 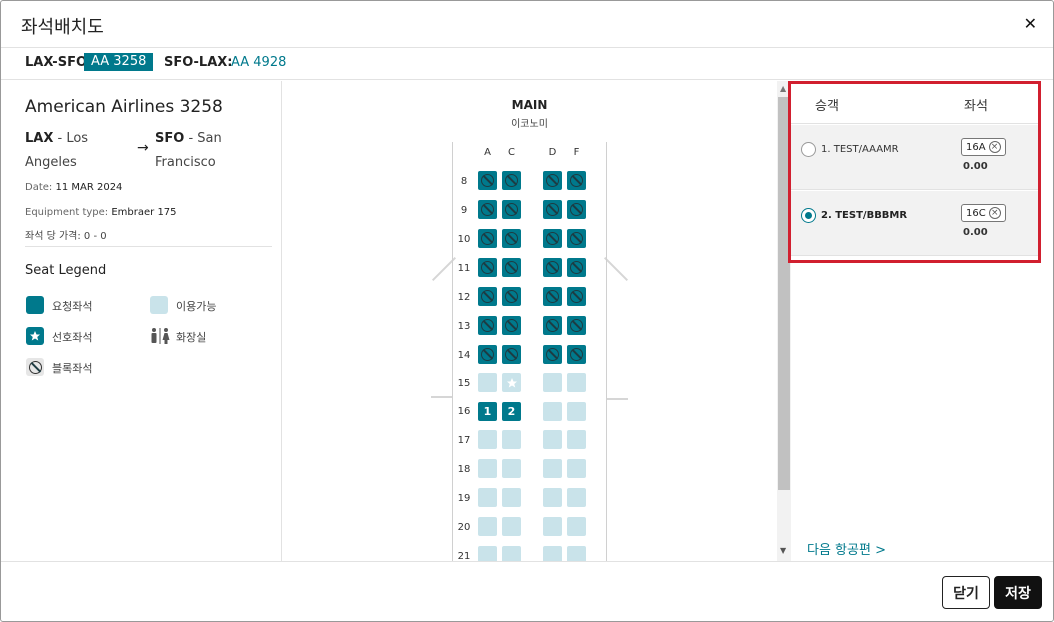 I want to click on seat-10f, so click(x=576, y=238).